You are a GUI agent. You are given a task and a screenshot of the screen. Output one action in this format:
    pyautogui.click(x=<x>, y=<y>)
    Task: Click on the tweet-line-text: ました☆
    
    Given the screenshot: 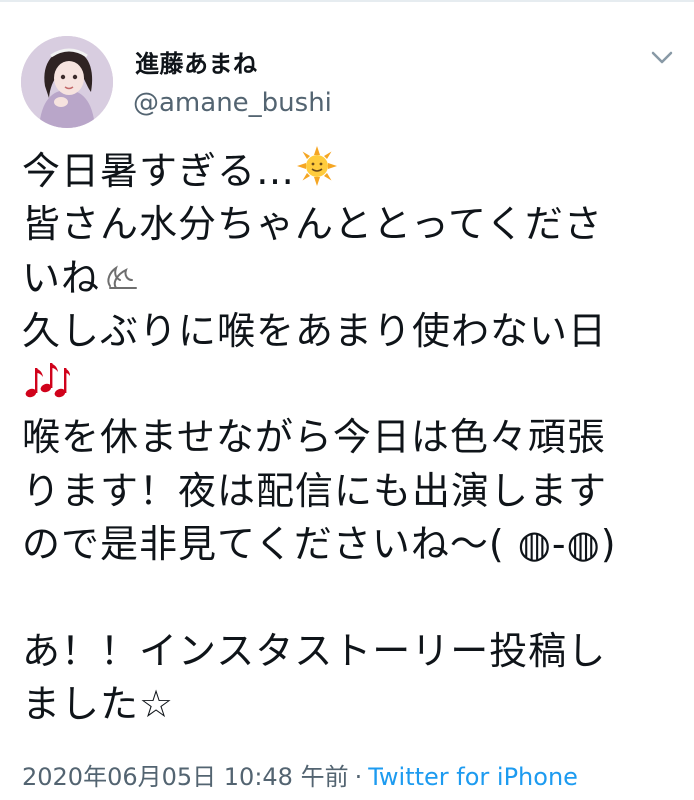 What is the action you would take?
    pyautogui.click(x=98, y=703)
    